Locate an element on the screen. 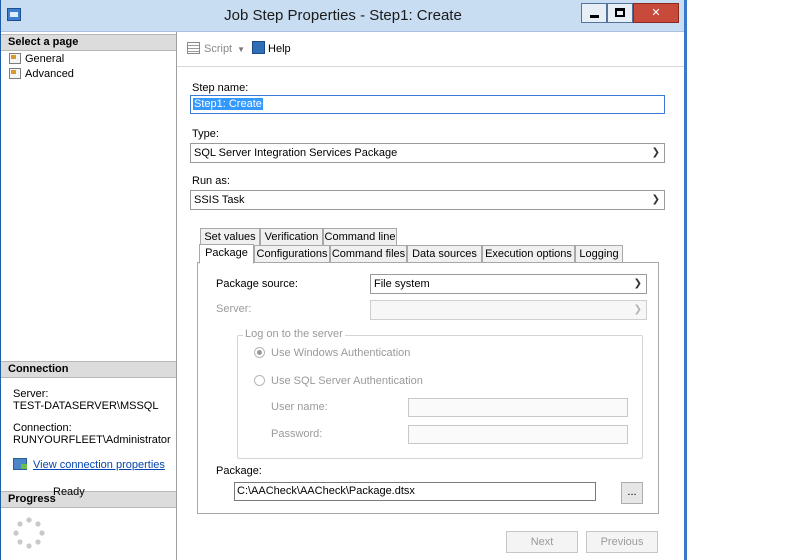  logon-group-title: Log on to the server is located at coordinates (294, 334).